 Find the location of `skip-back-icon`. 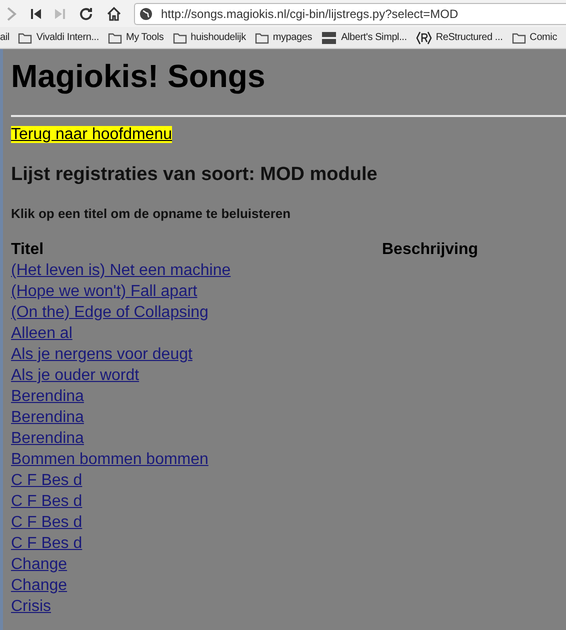

skip-back-icon is located at coordinates (36, 14).